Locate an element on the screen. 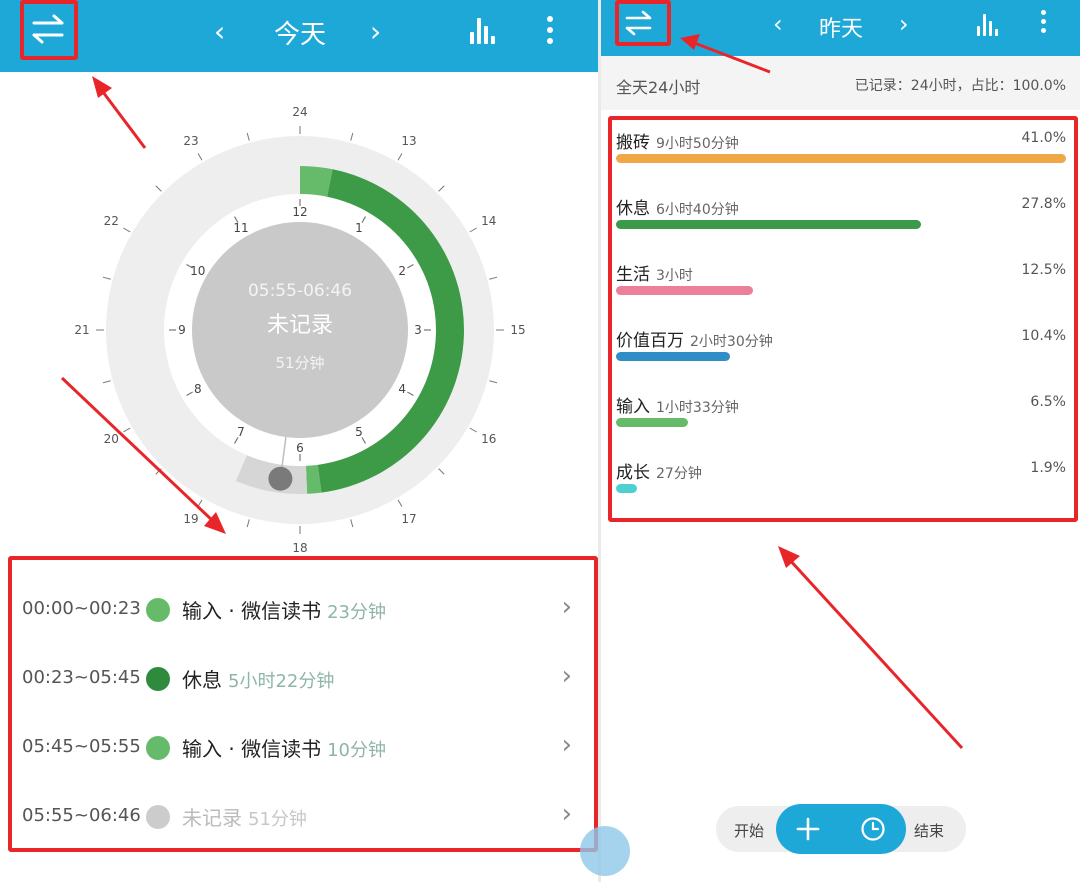 This screenshot has height=882, width=1080. category-duration: 1小时33分钟 is located at coordinates (697, 408).